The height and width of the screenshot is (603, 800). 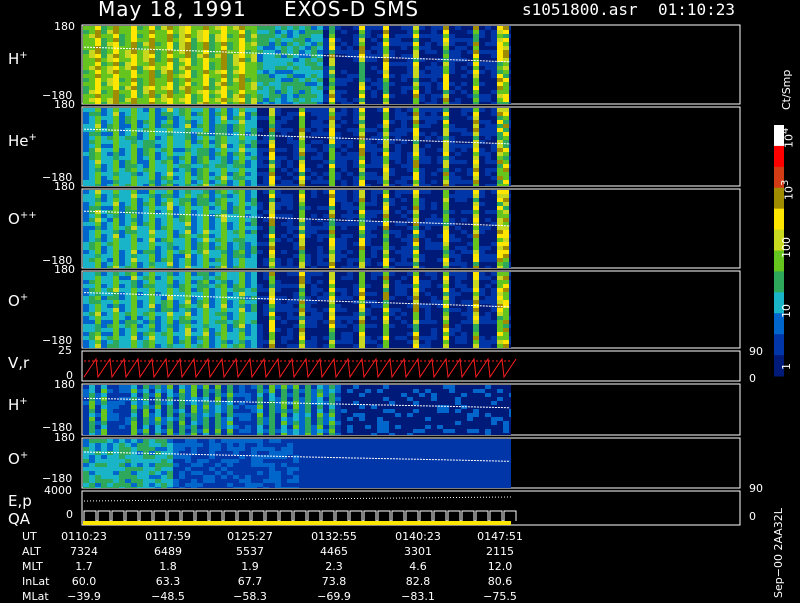 I want to click on panel-label-o-plus-2: O+, so click(x=18, y=459).